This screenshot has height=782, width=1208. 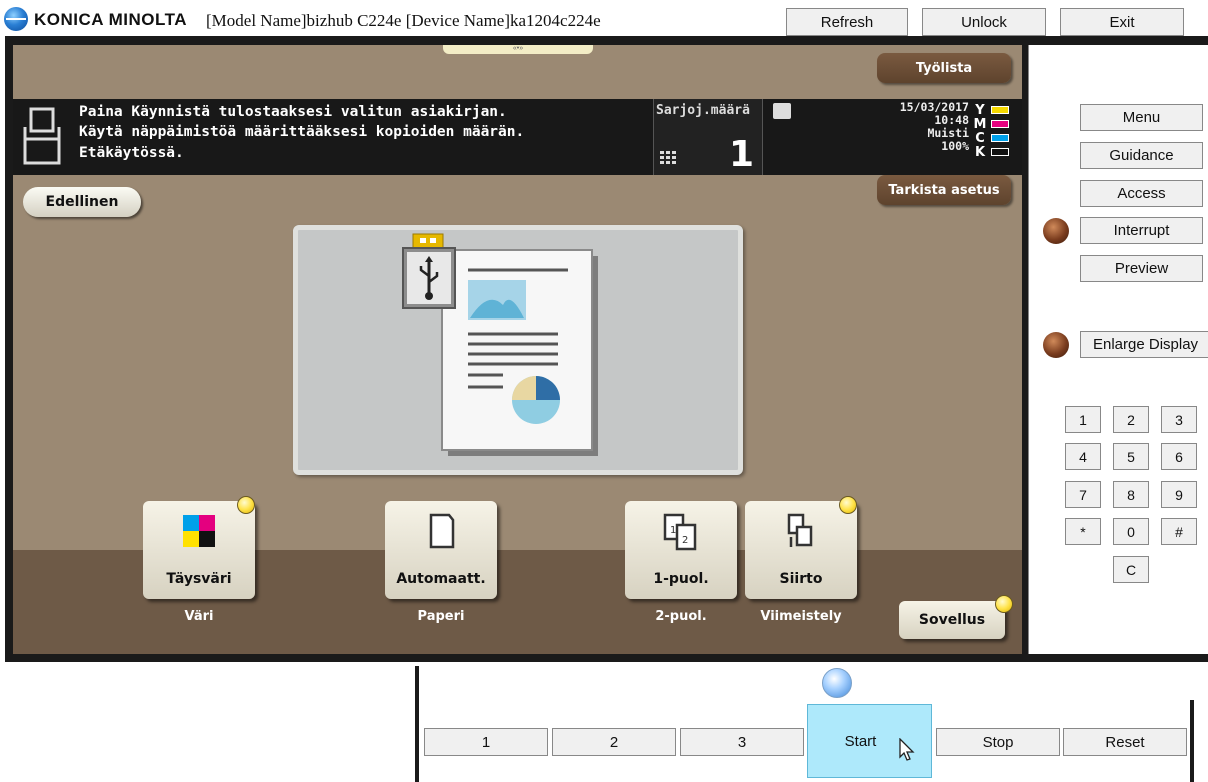 What do you see at coordinates (441, 579) in the screenshot?
I see `paper-label: Automaatt.` at bounding box center [441, 579].